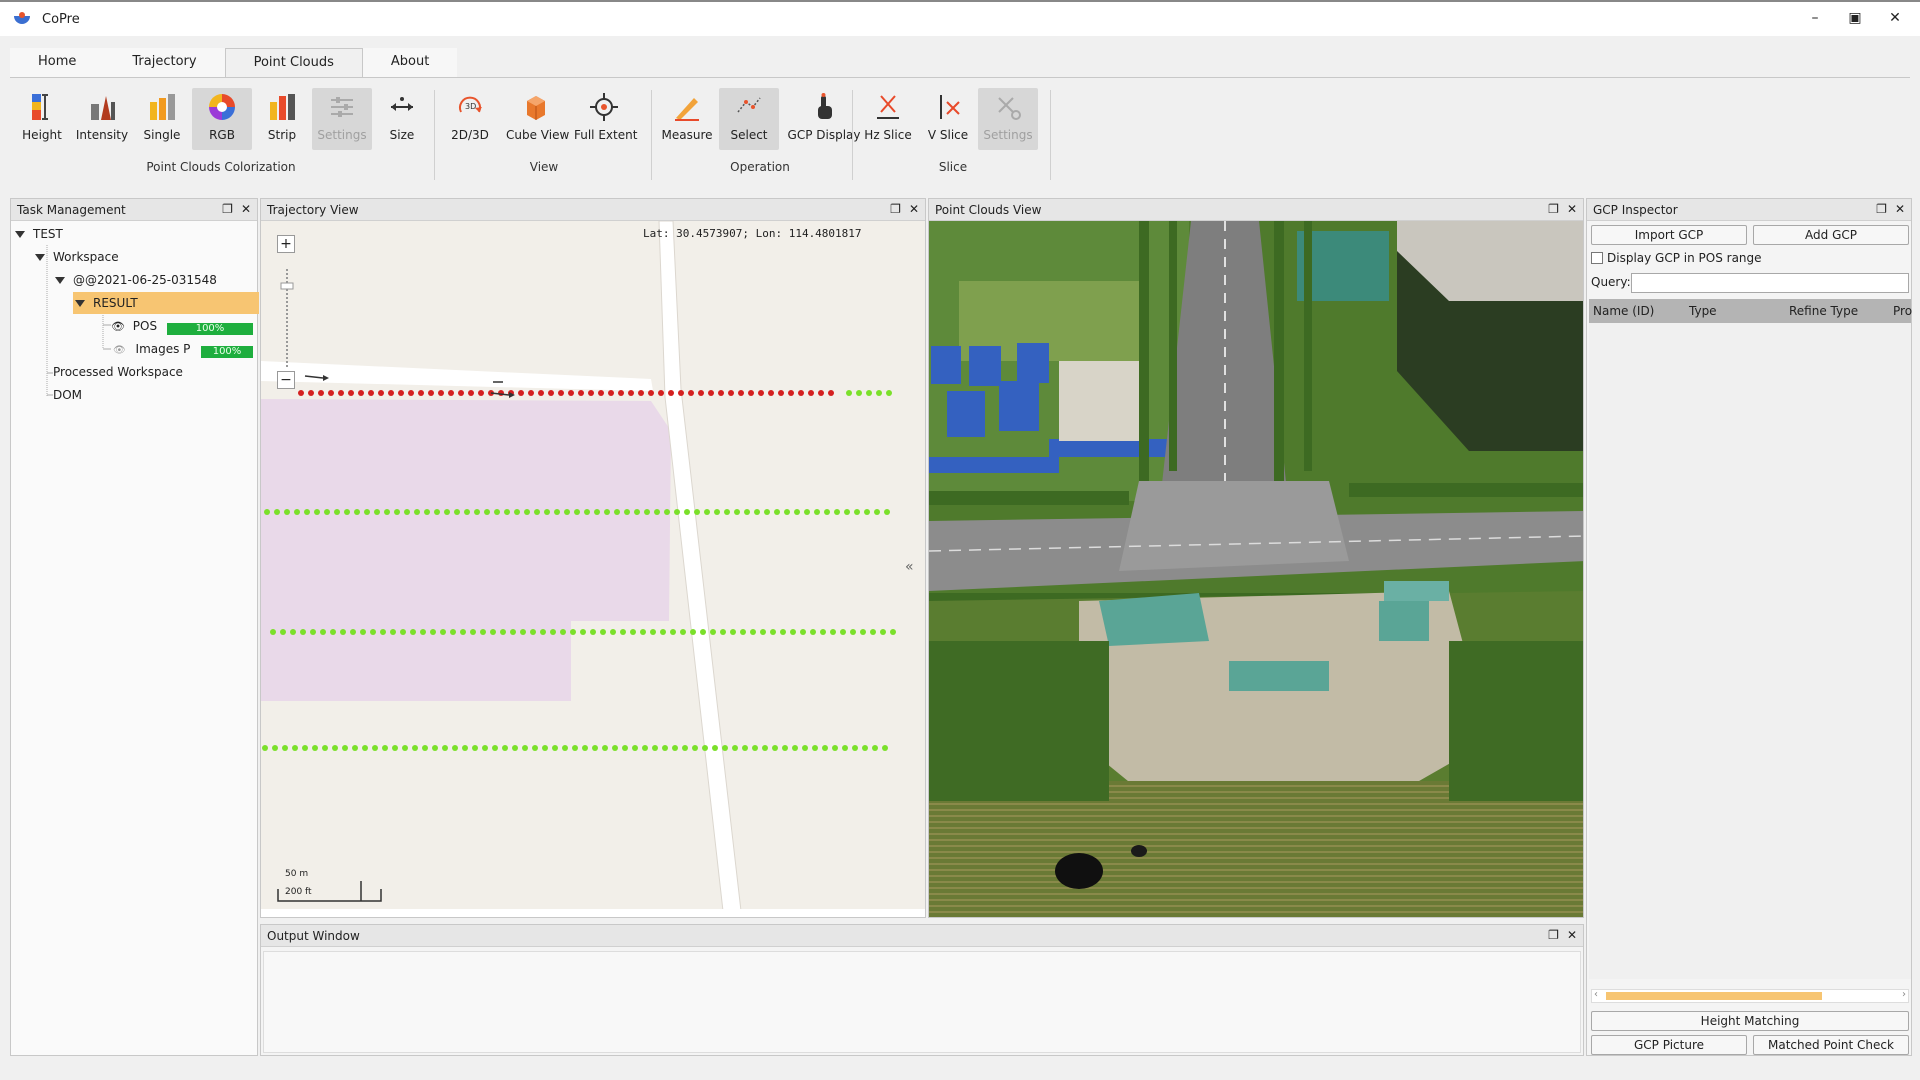 The image size is (1920, 1080). Describe the element at coordinates (164, 63) in the screenshot. I see `tab-trajectory: Trajectory` at that location.